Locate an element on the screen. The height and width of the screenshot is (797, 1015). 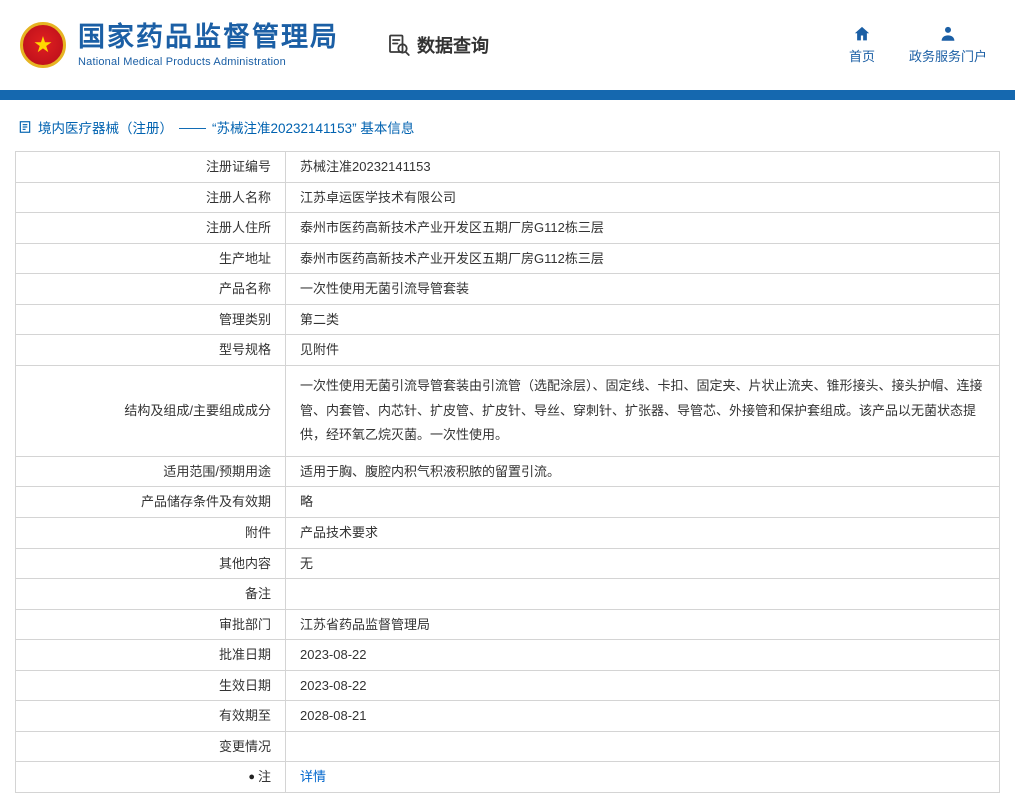
table-row: 适用范围/预期用途 适用于胸、腹腔内积气积液积脓的留置引流。 is located at coordinates (507, 471).